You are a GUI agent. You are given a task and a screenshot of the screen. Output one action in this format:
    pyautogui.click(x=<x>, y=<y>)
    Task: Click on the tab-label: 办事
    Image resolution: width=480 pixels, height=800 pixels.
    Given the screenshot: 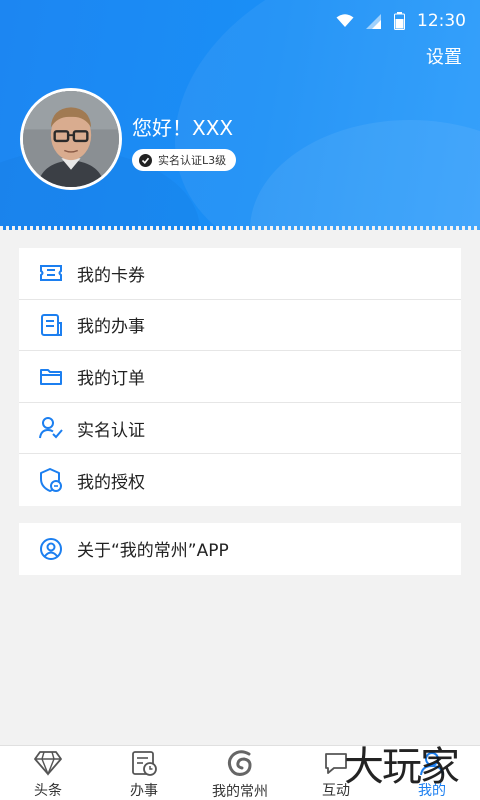 What is the action you would take?
    pyautogui.click(x=144, y=791)
    